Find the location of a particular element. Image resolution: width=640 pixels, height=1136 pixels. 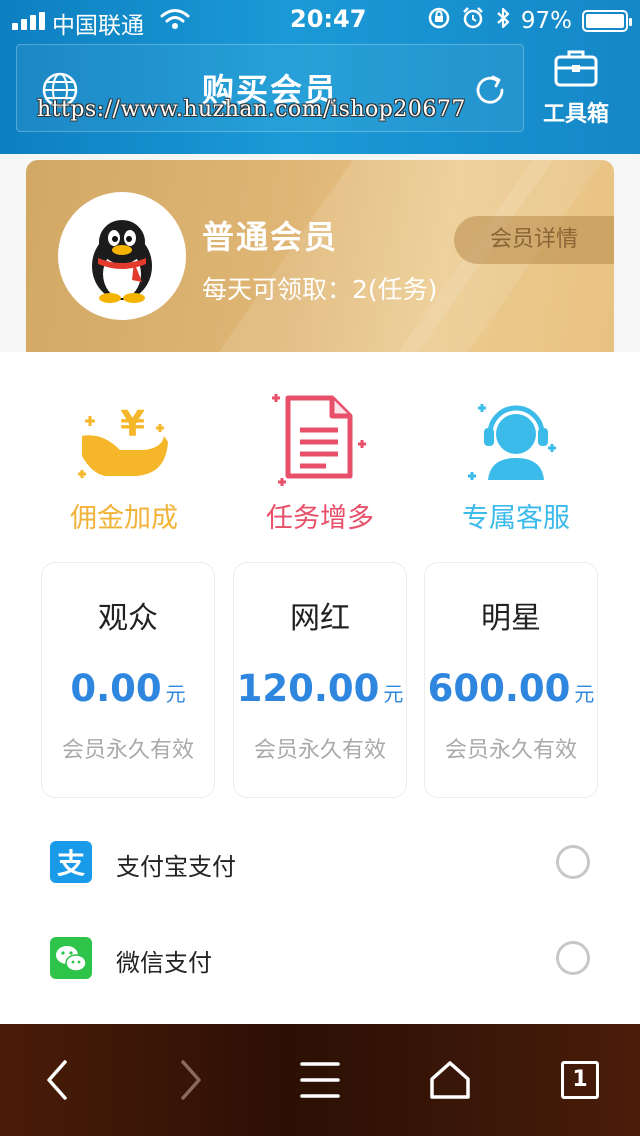

plan-price: 120.00 元 is located at coordinates (320, 688).